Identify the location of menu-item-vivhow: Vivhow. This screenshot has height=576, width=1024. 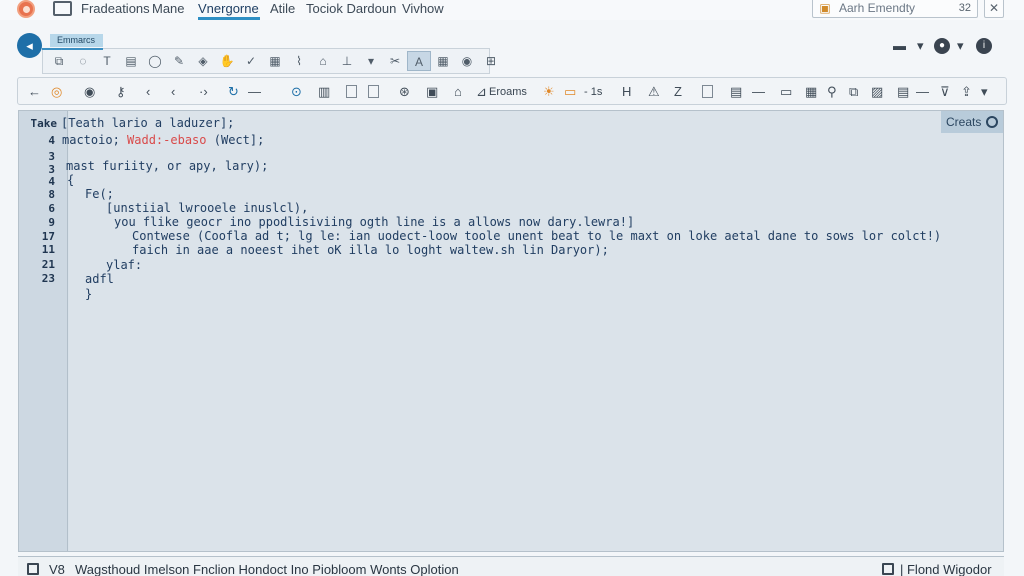
(423, 9).